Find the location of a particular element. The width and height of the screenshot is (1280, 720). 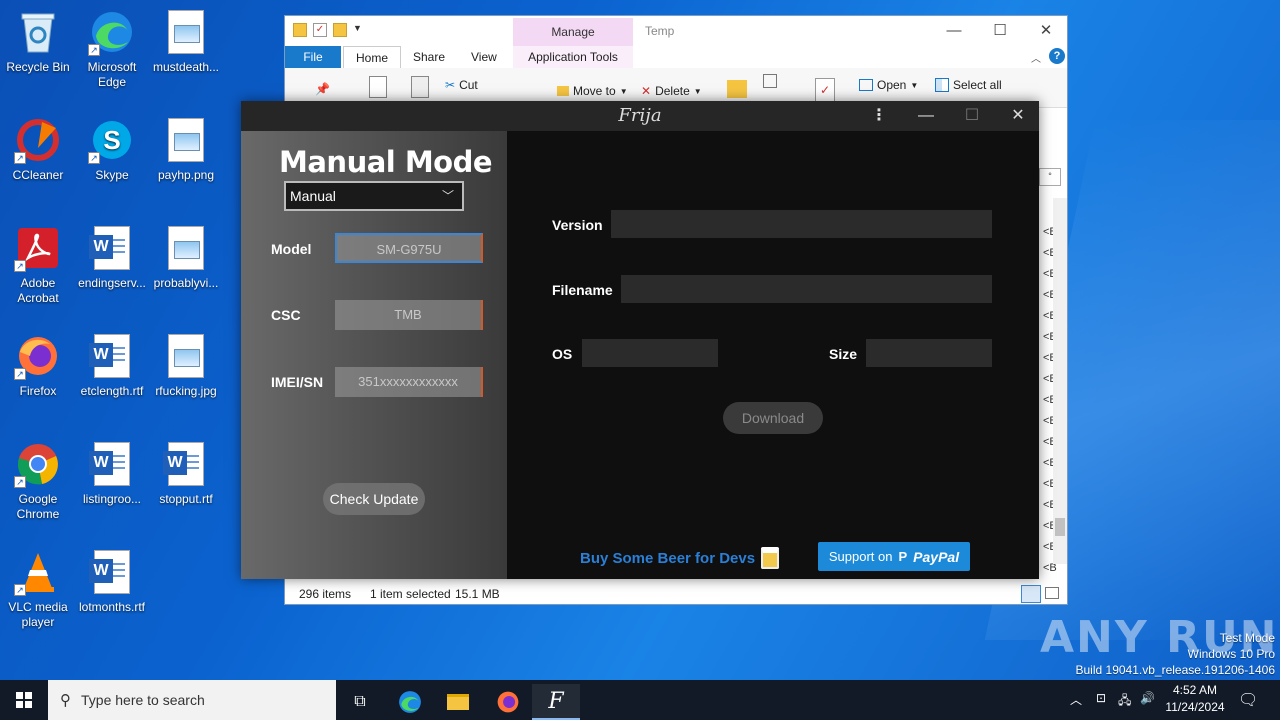

chrome-icon: ↗ is located at coordinates (38, 464).